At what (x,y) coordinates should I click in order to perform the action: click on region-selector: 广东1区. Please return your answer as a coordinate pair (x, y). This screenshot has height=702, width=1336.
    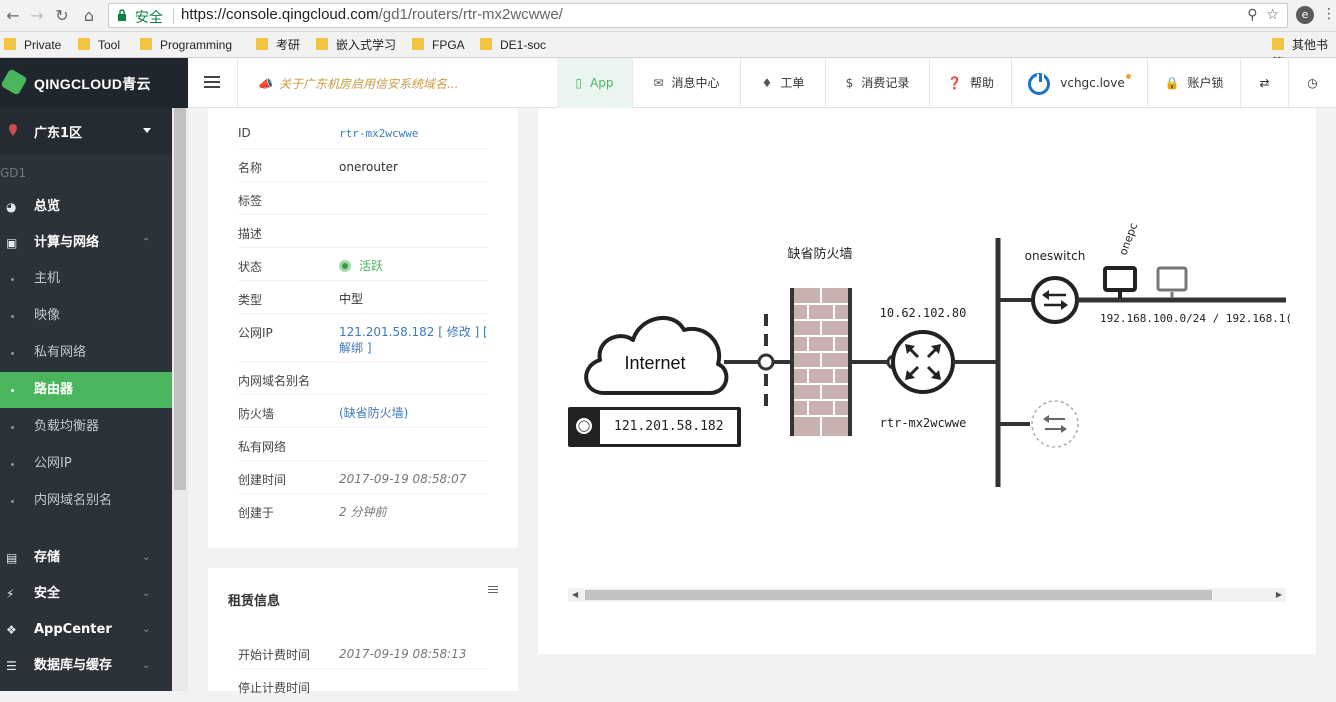
    Looking at the image, I should click on (86, 131).